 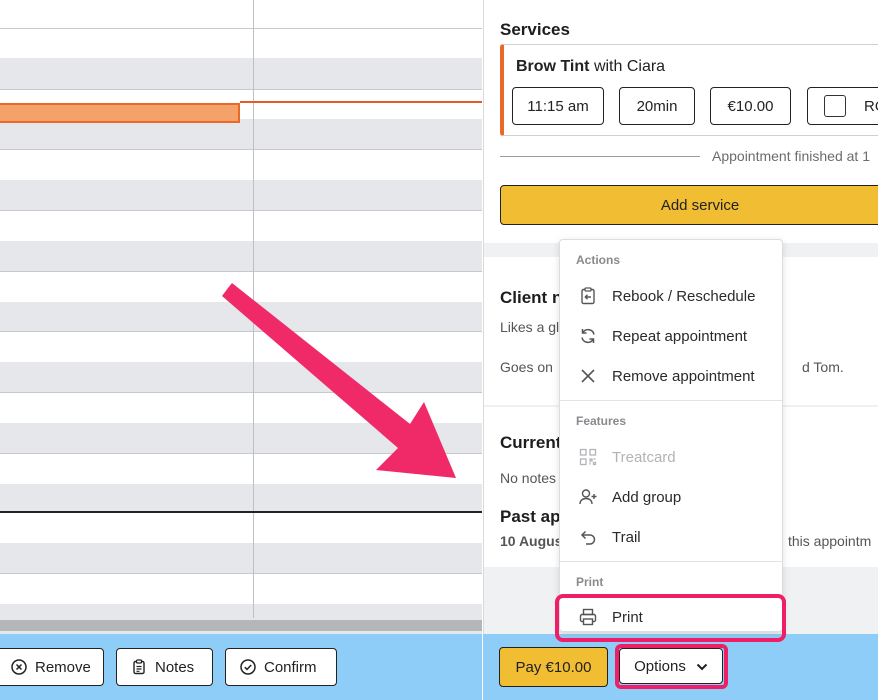 What do you see at coordinates (534, 541) in the screenshot?
I see `past-appointment-date: 10 August` at bounding box center [534, 541].